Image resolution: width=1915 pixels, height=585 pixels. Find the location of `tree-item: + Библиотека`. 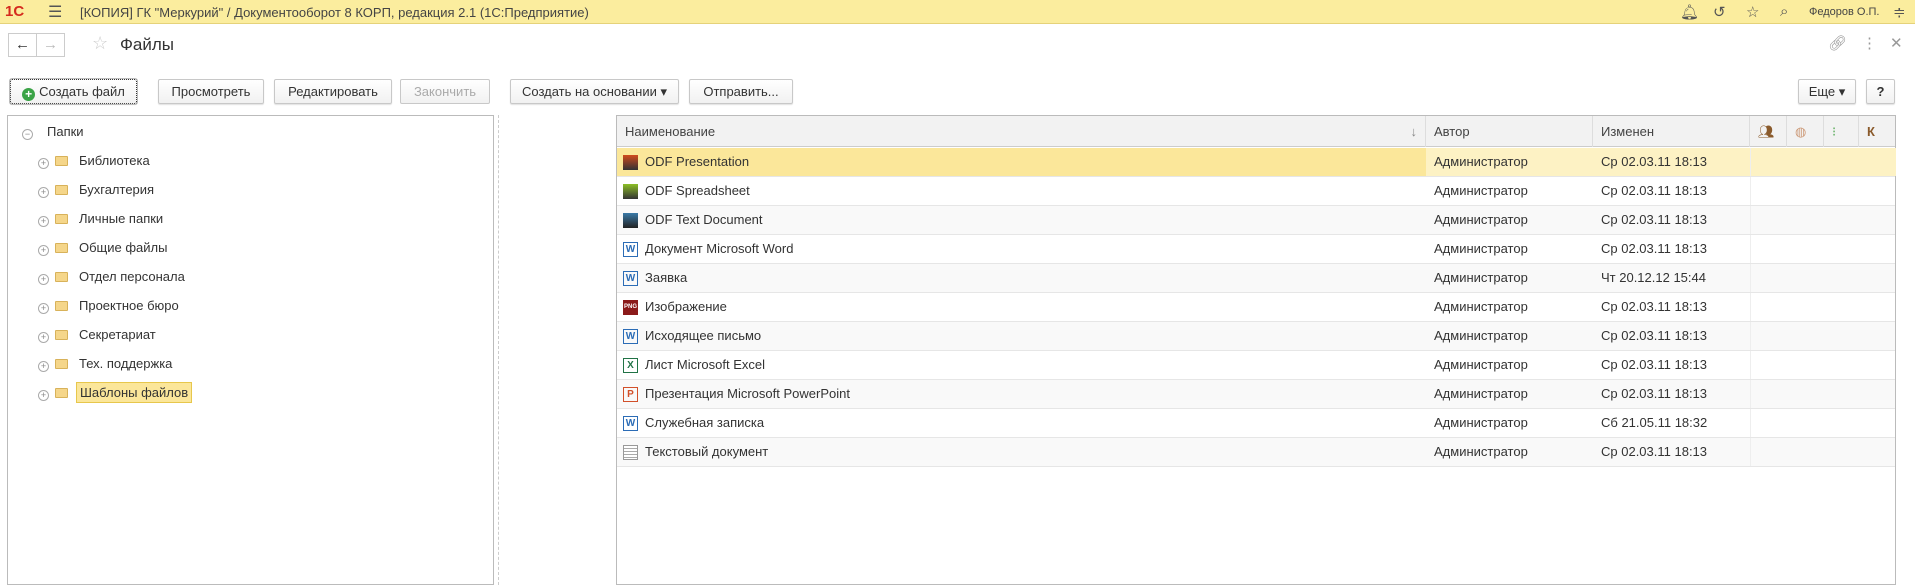

tree-item: + Библиотека is located at coordinates (95, 161).